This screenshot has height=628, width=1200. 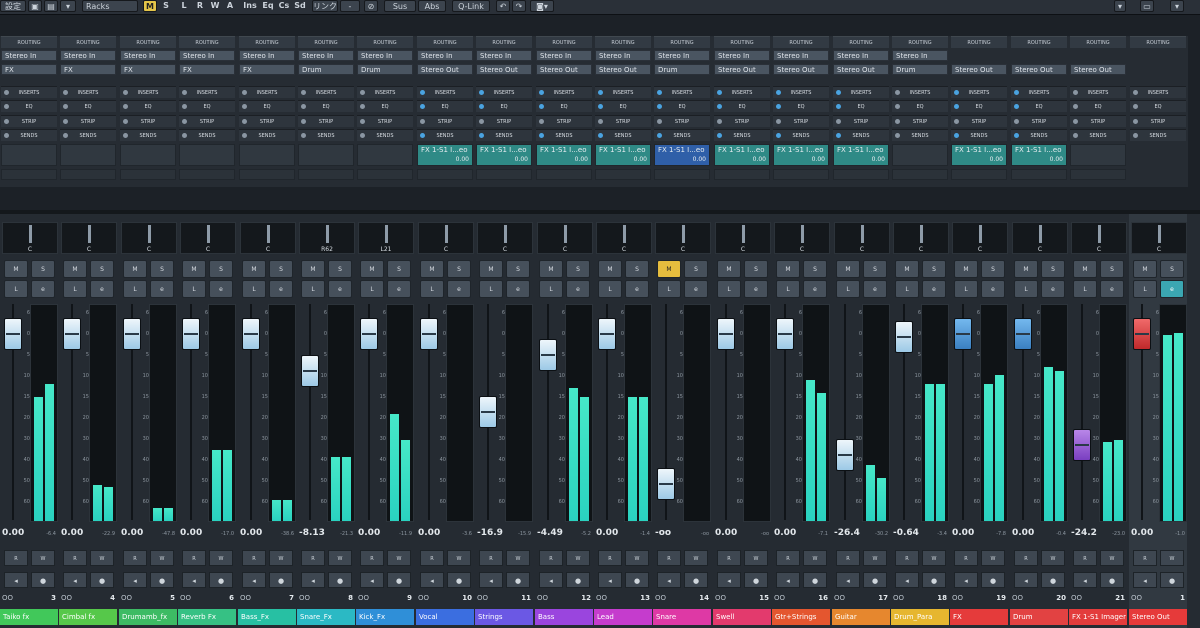 What do you see at coordinates (1177, 6) in the screenshot?
I see `chevron-down-icon: ▾` at bounding box center [1177, 6].